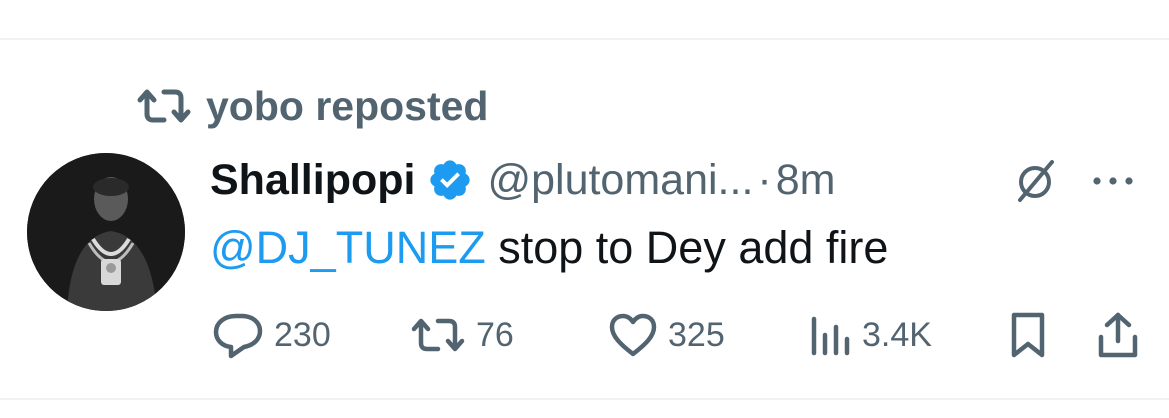 This screenshot has width=1169, height=418. I want to click on repost-button: 76, so click(462, 335).